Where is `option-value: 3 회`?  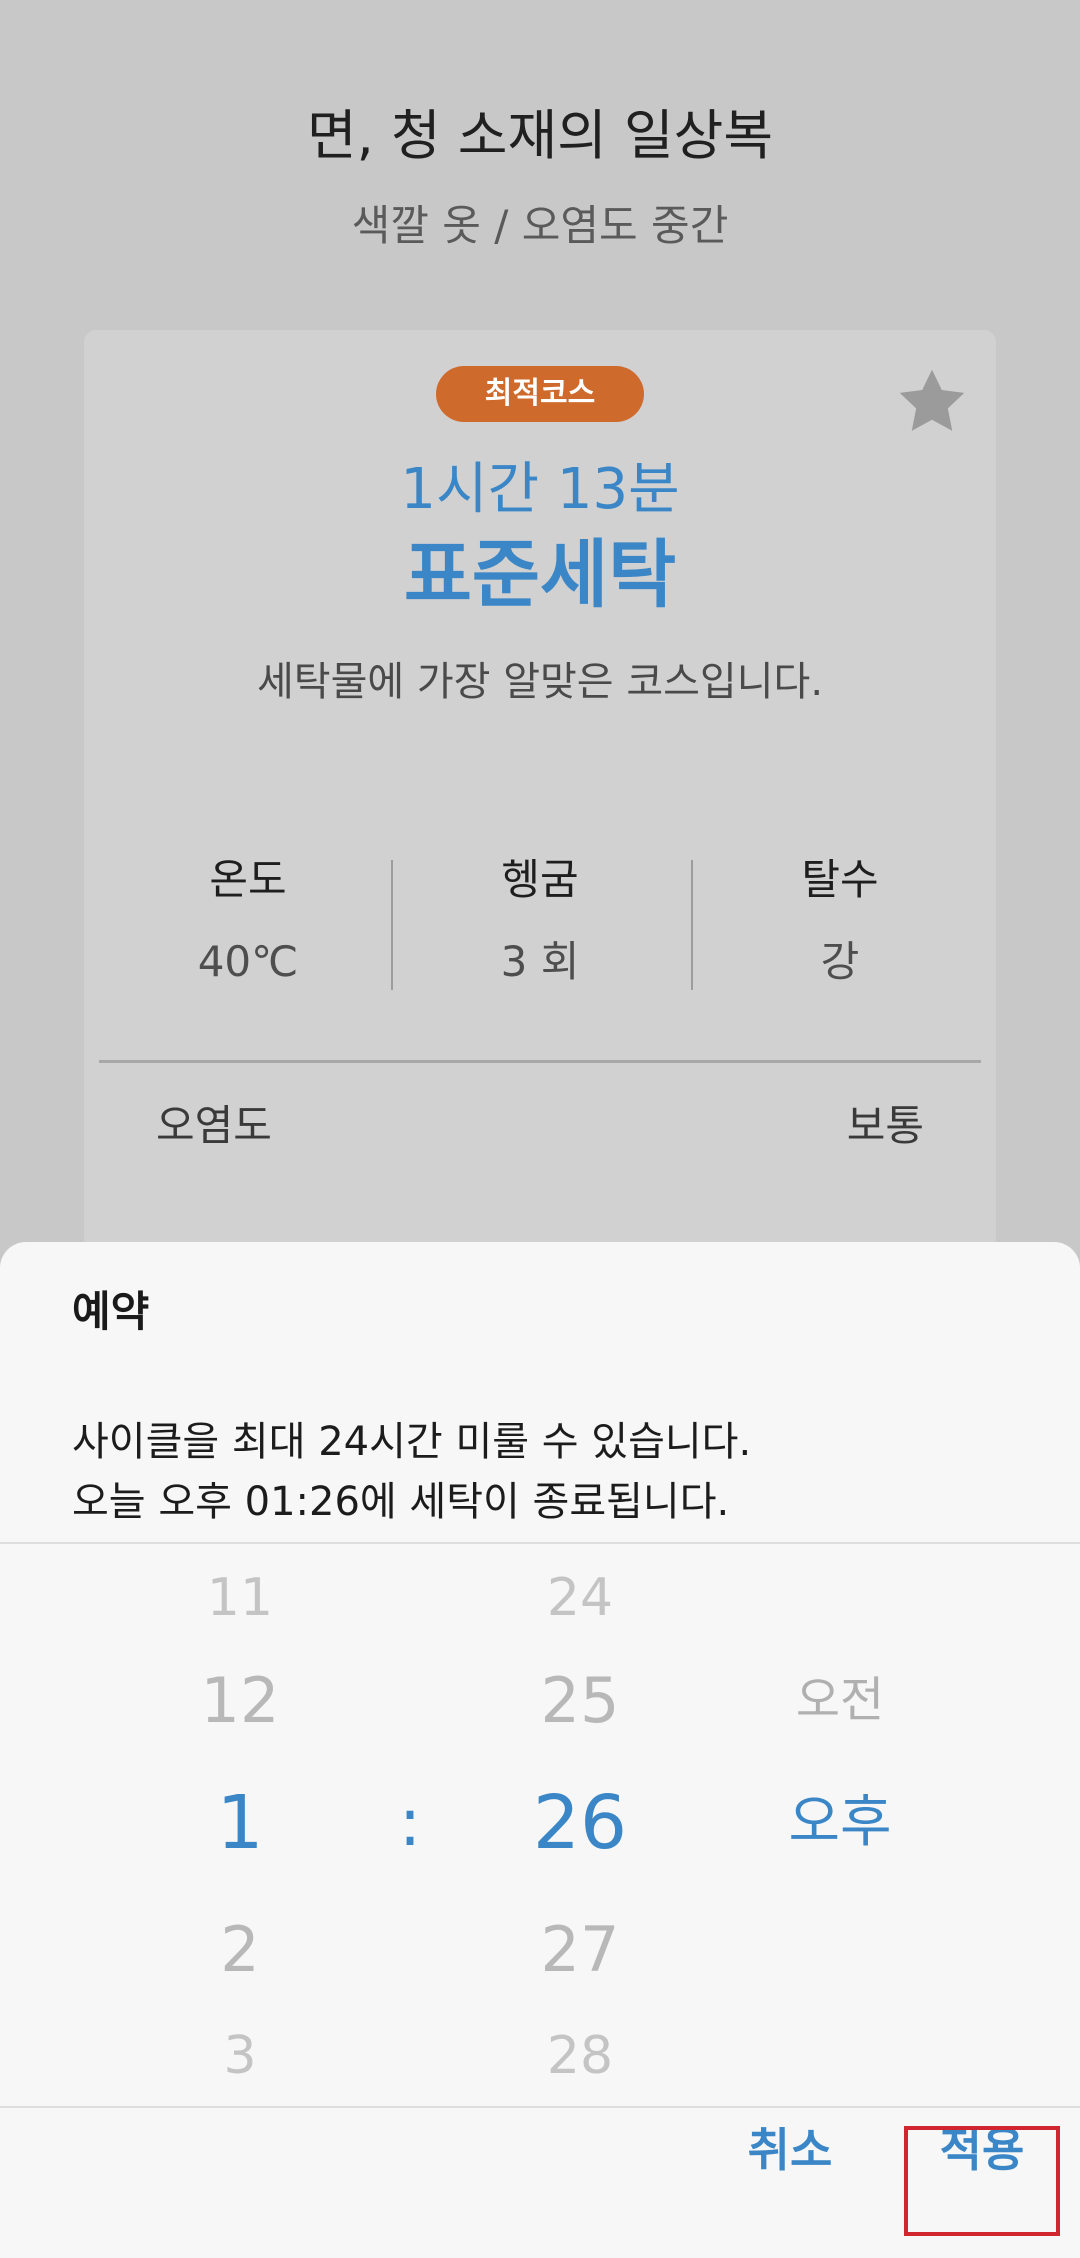
option-value: 3 회 is located at coordinates (540, 961).